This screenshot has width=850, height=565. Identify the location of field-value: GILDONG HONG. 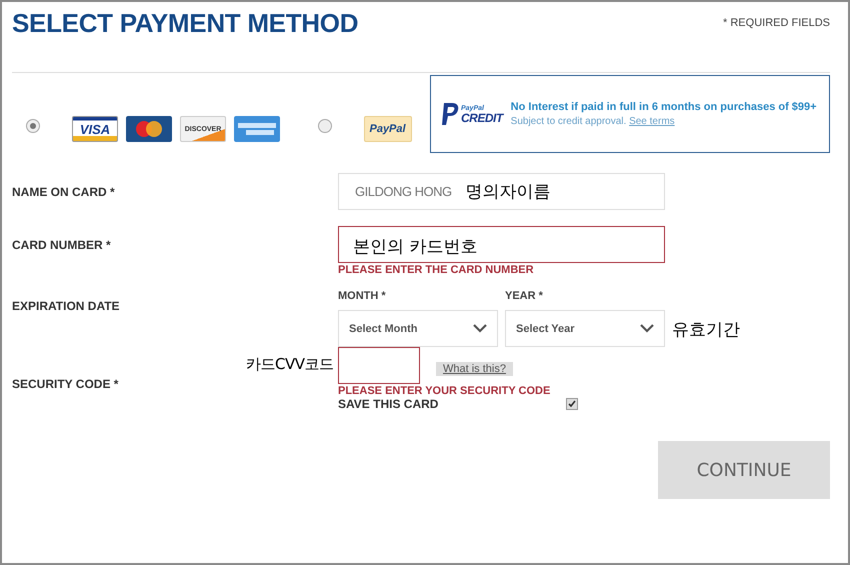
(403, 191).